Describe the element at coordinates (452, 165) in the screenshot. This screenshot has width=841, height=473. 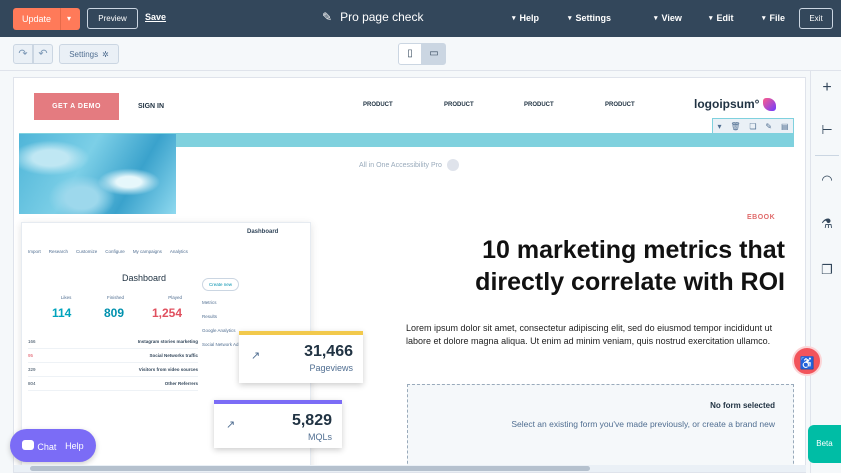
I see `toggle-knob-icon` at that location.